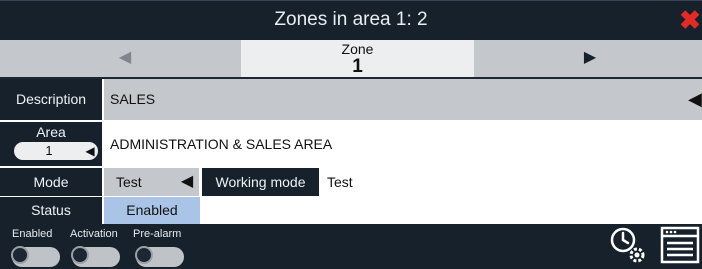  What do you see at coordinates (351, 19) in the screenshot?
I see `window-title: Zones in area 1: 2` at bounding box center [351, 19].